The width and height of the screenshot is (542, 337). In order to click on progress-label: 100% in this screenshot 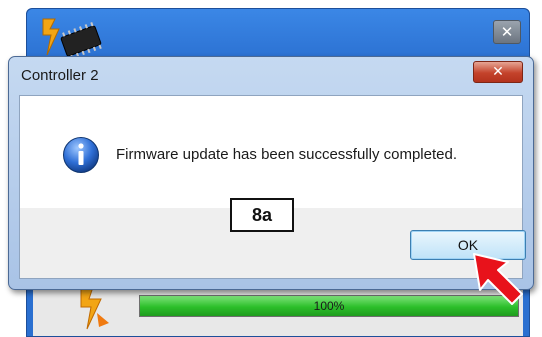, I will do `click(329, 306)`.